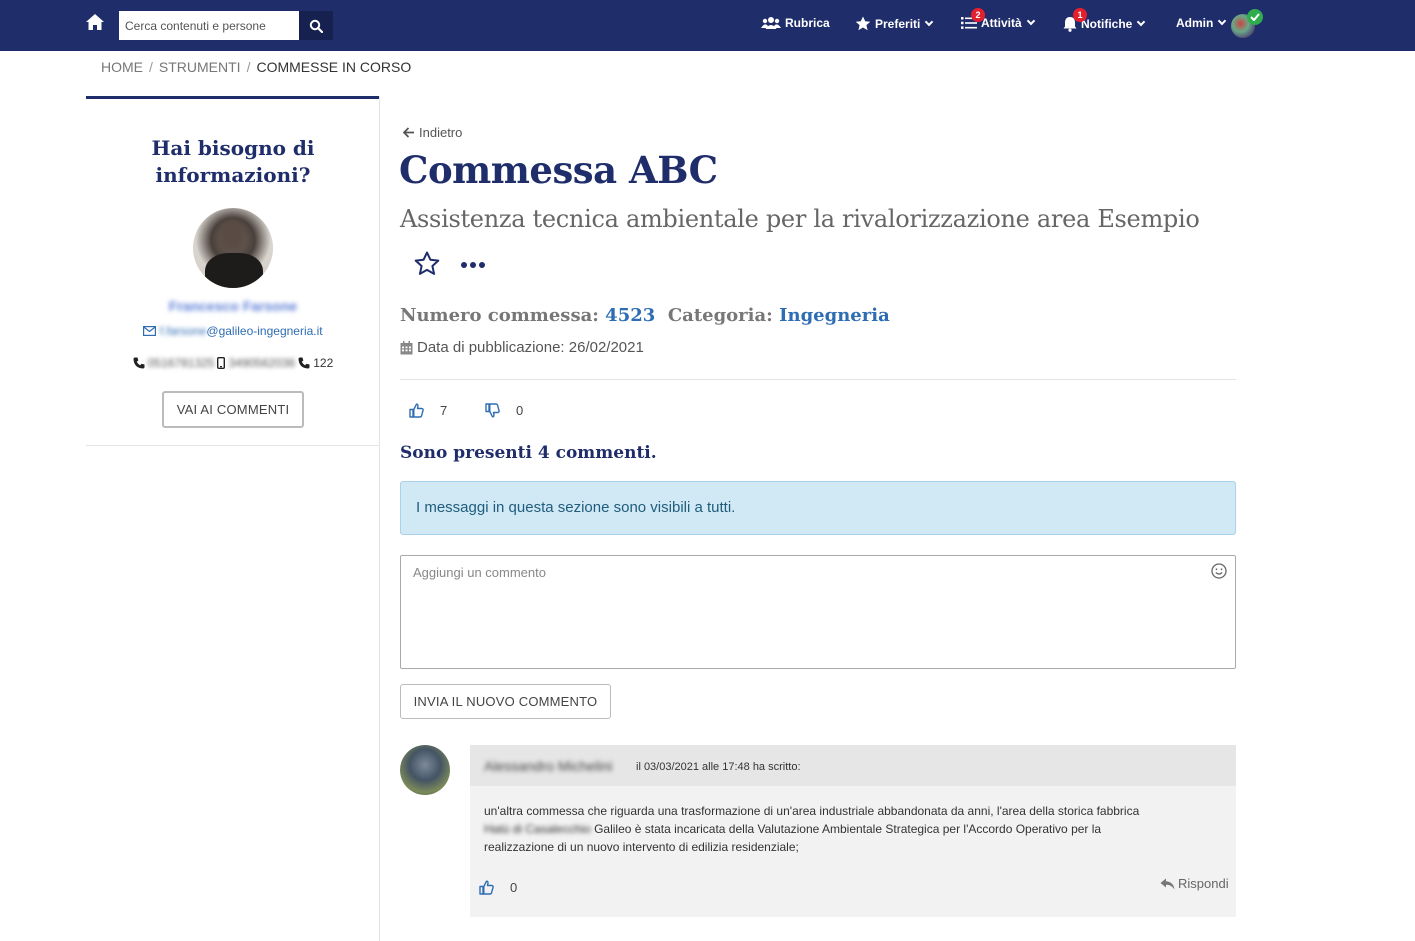 The image size is (1415, 941). I want to click on comment-input, so click(818, 612).